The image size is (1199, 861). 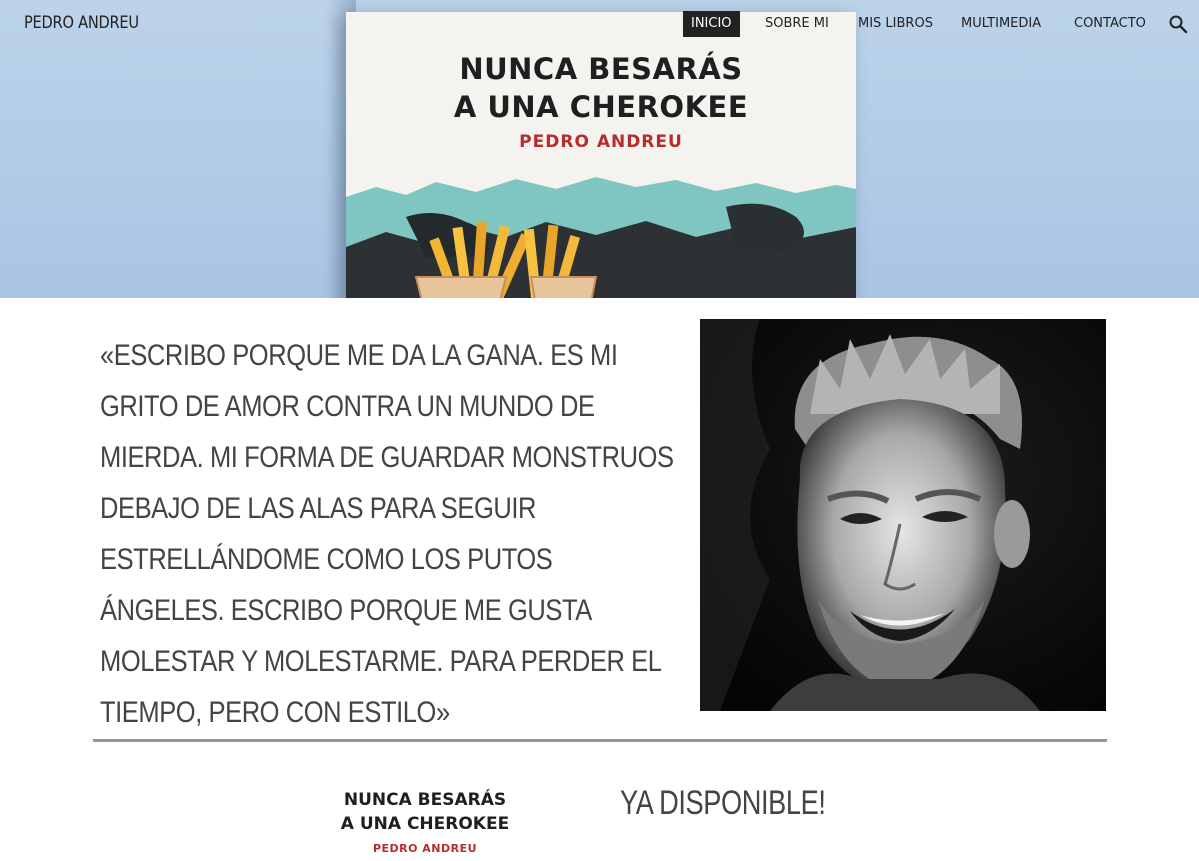 I want to click on hero-book-title-line2: A UNA CHEROKEE, so click(x=601, y=107).